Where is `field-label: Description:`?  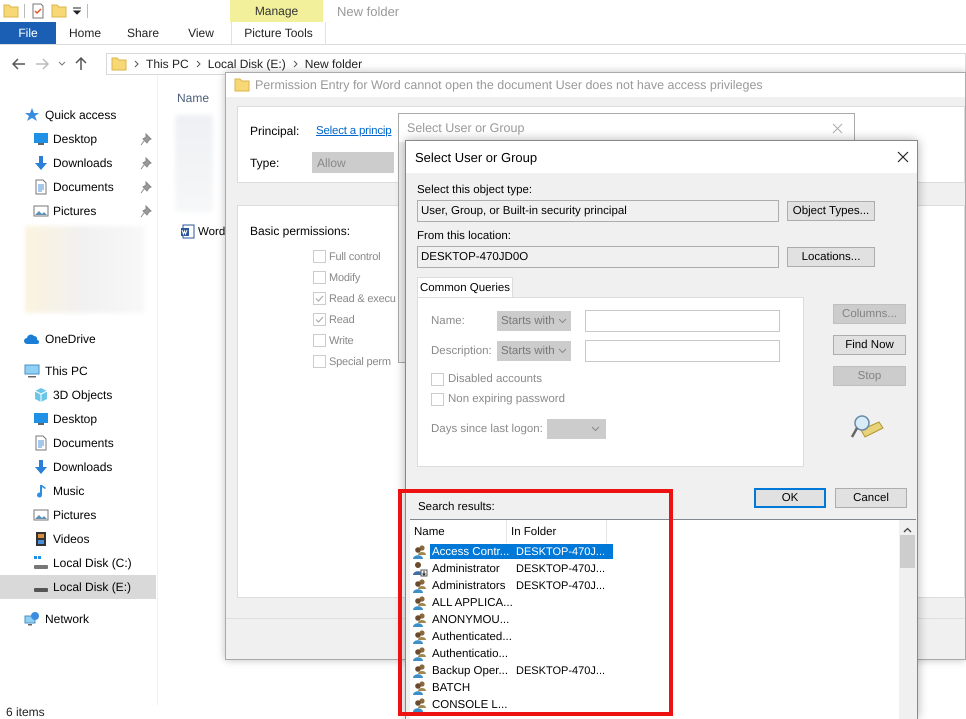 field-label: Description: is located at coordinates (462, 351).